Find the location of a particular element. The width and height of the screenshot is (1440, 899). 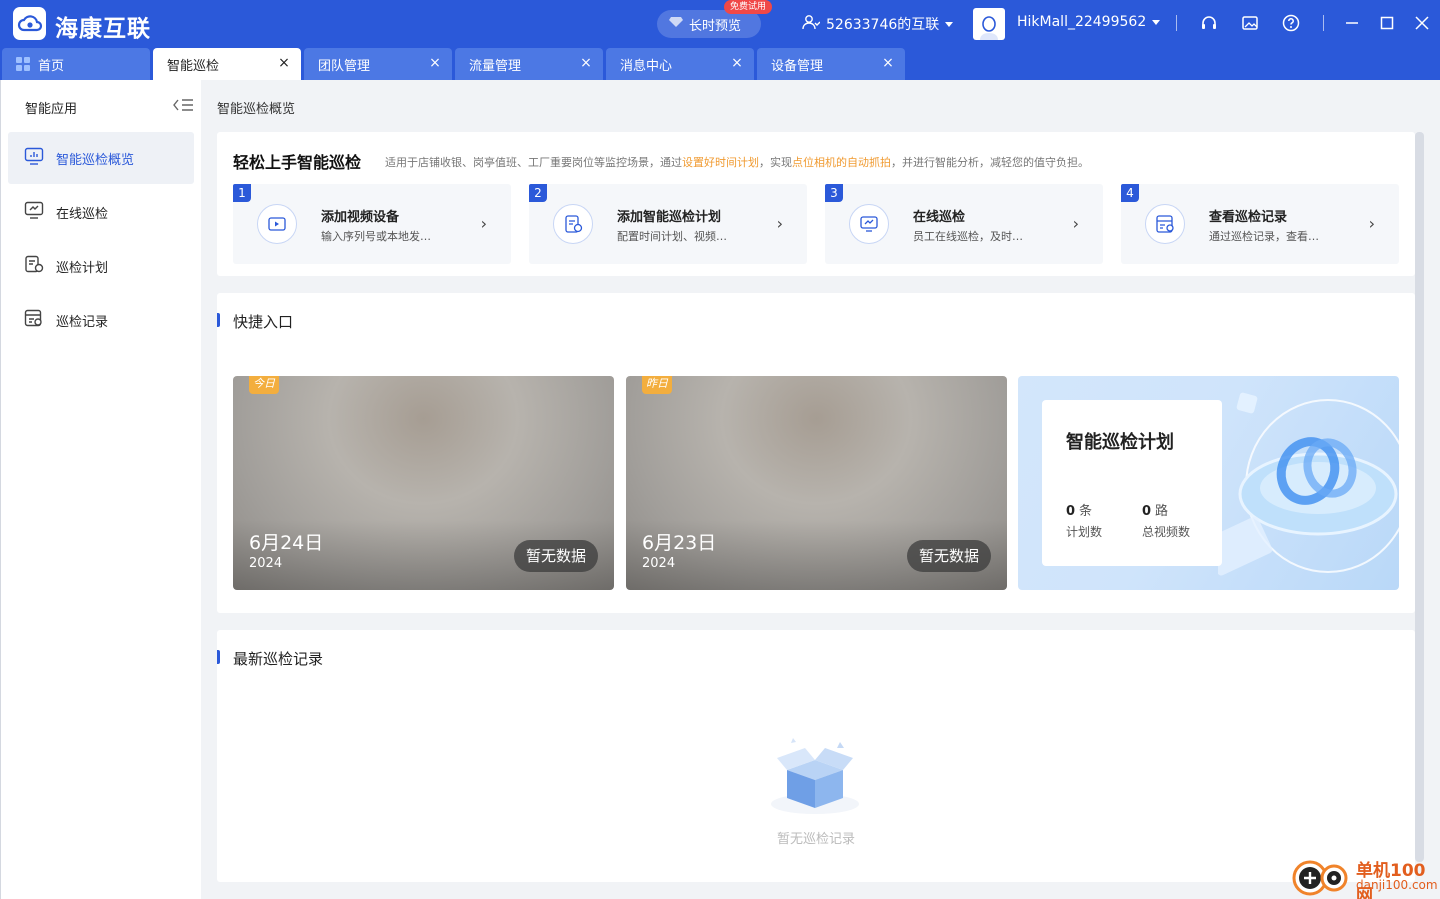

collapse-sidebar-icon is located at coordinates (183, 107).